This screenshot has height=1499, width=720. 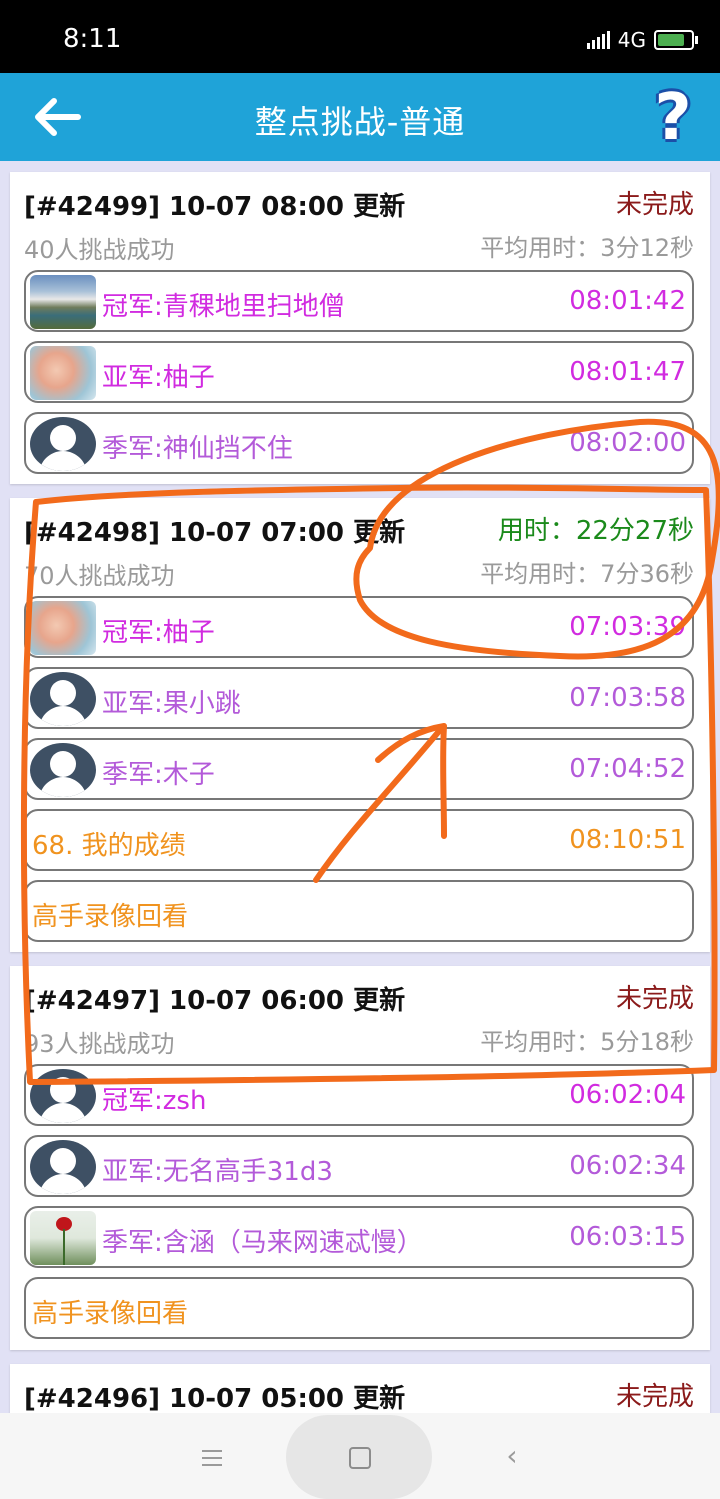 What do you see at coordinates (627, 1166) in the screenshot?
I see `finish-time: 06:02:34` at bounding box center [627, 1166].